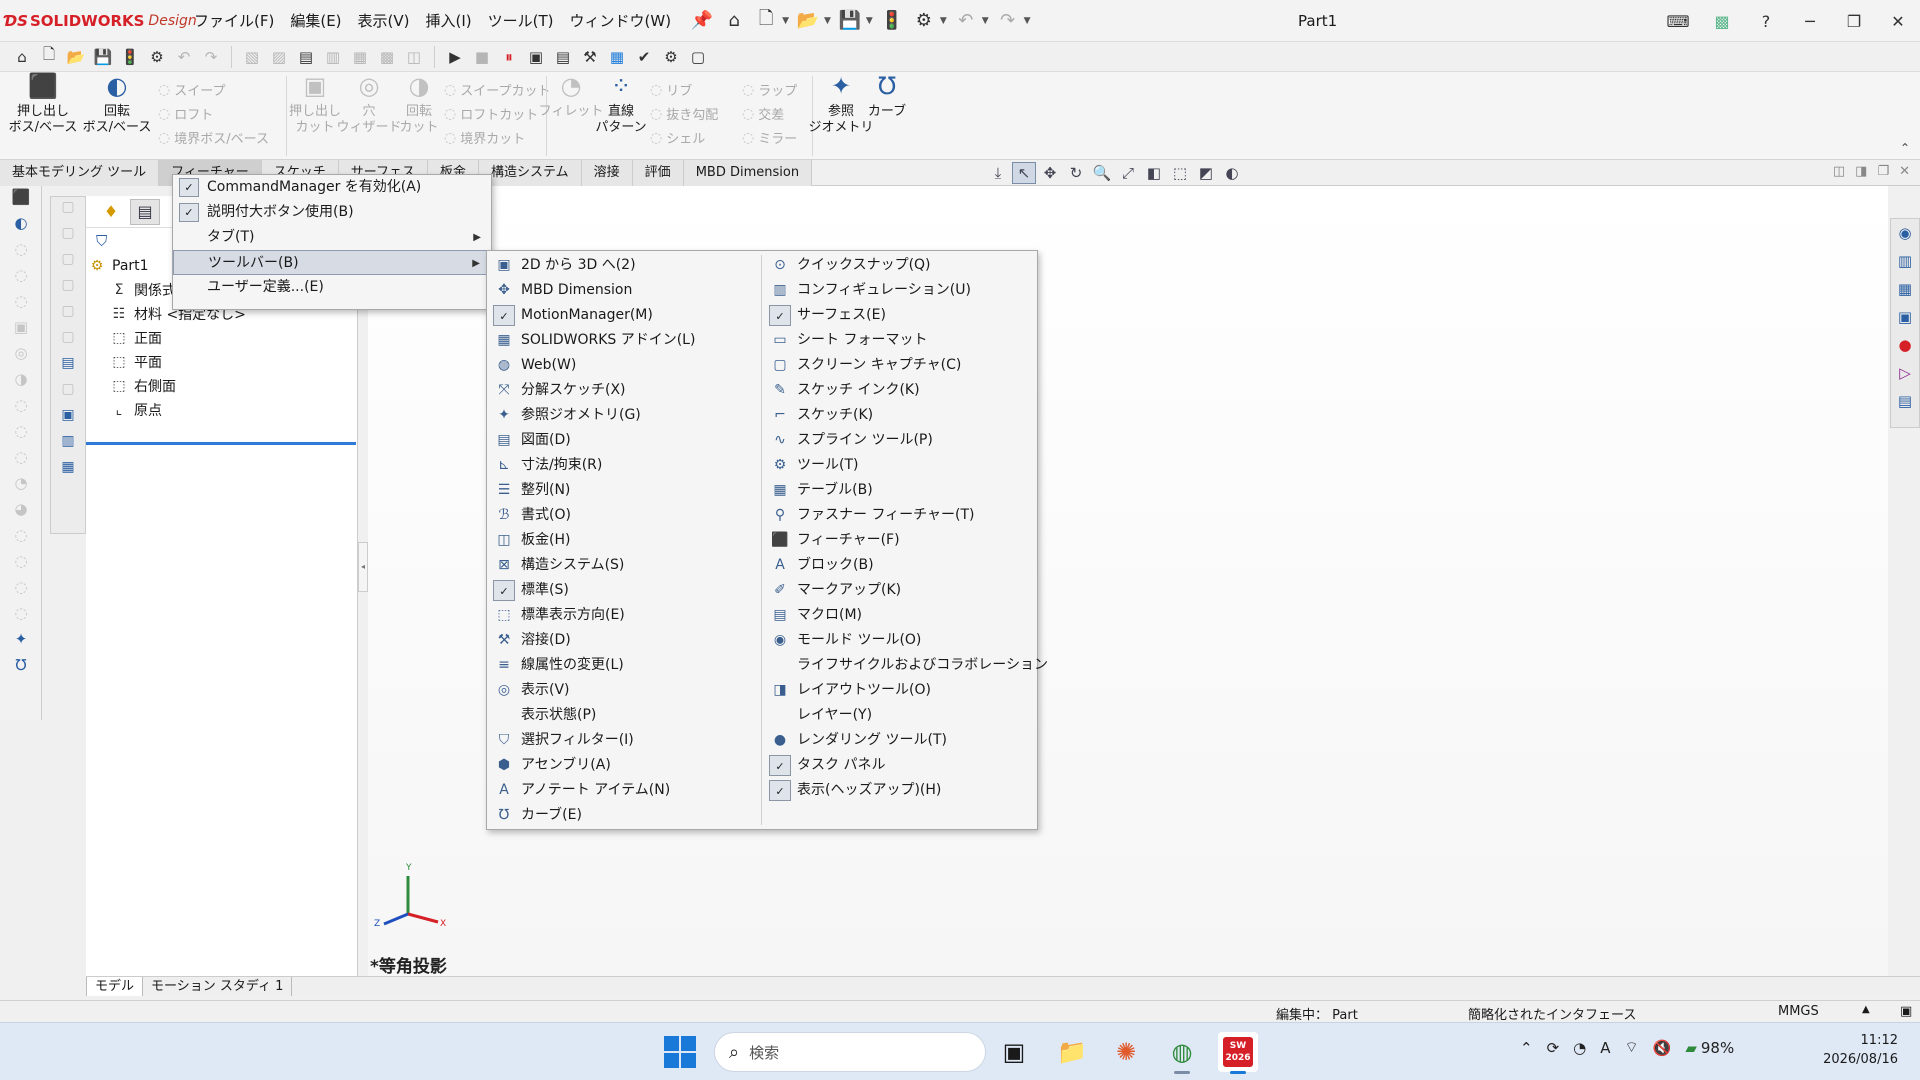  Describe the element at coordinates (221, 362) in the screenshot. I see `tree-item-top-plane: ⬚ 平面` at that location.